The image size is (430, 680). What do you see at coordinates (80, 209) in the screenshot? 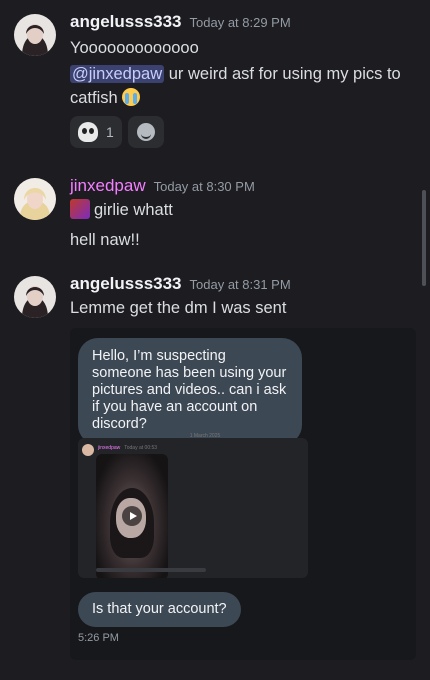
I see `sticker-icon` at bounding box center [80, 209].